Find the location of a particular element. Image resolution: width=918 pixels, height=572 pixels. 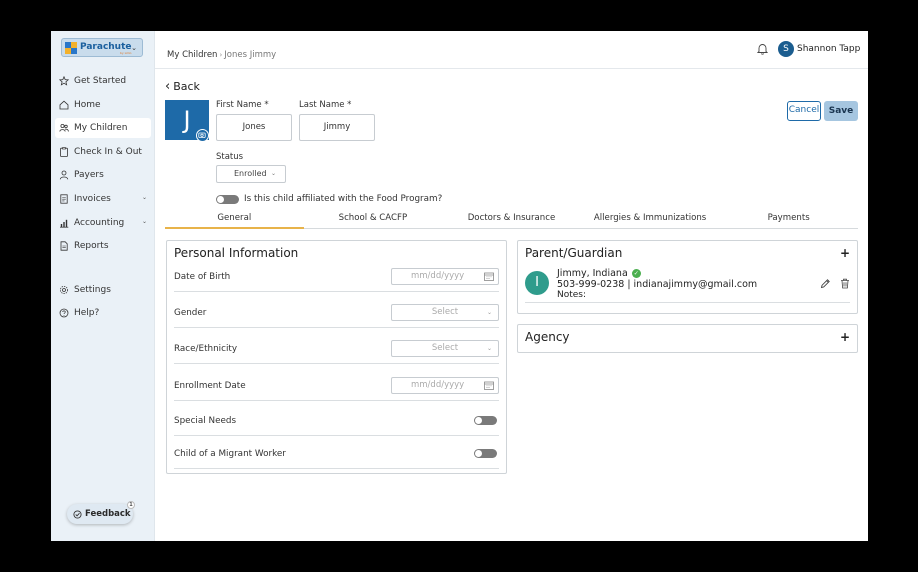

back-button: ‹ Back is located at coordinates (182, 86).